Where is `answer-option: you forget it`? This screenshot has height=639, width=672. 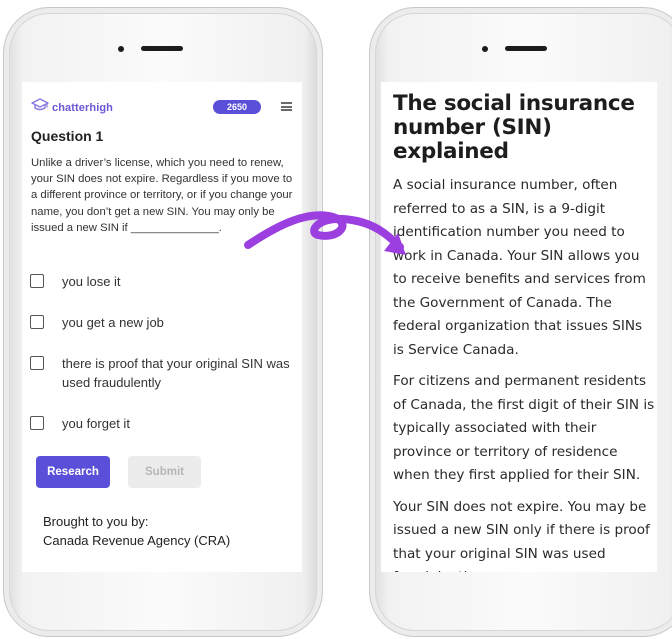
answer-option: you forget it is located at coordinates (164, 423).